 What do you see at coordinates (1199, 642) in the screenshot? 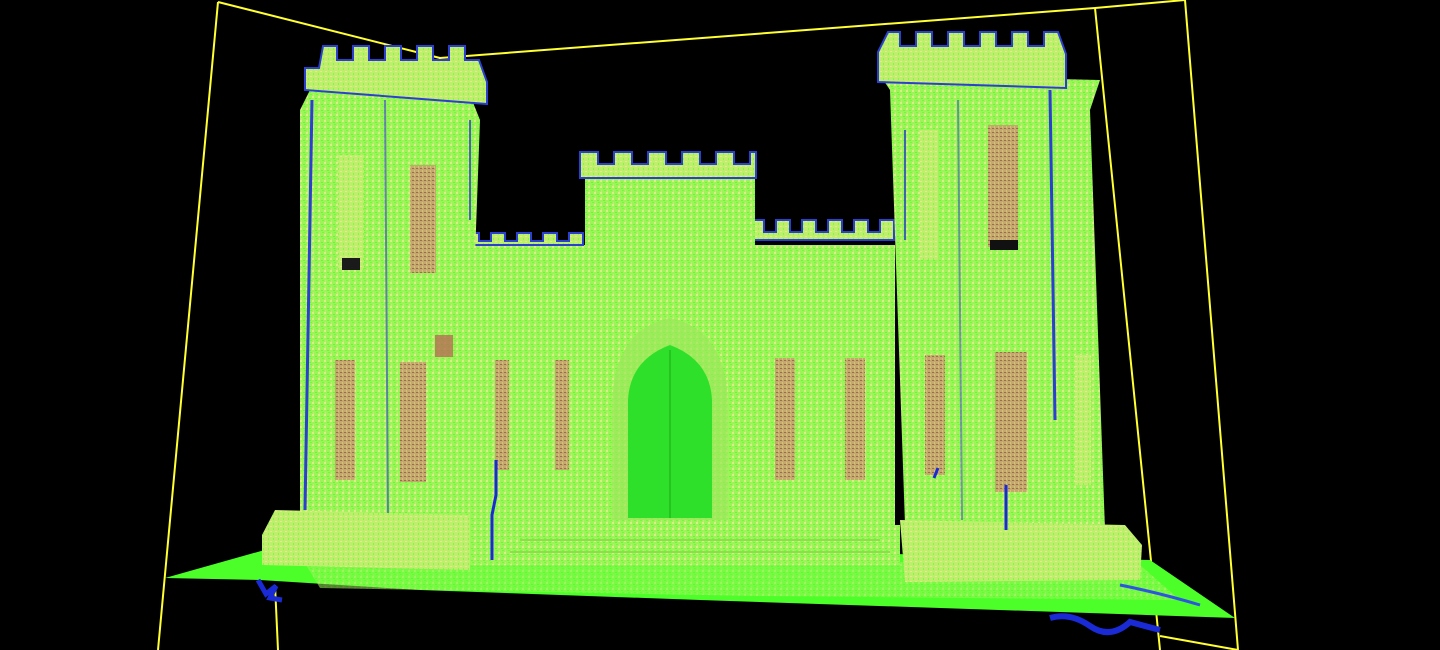
I see `bounding-box-front` at bounding box center [1199, 642].